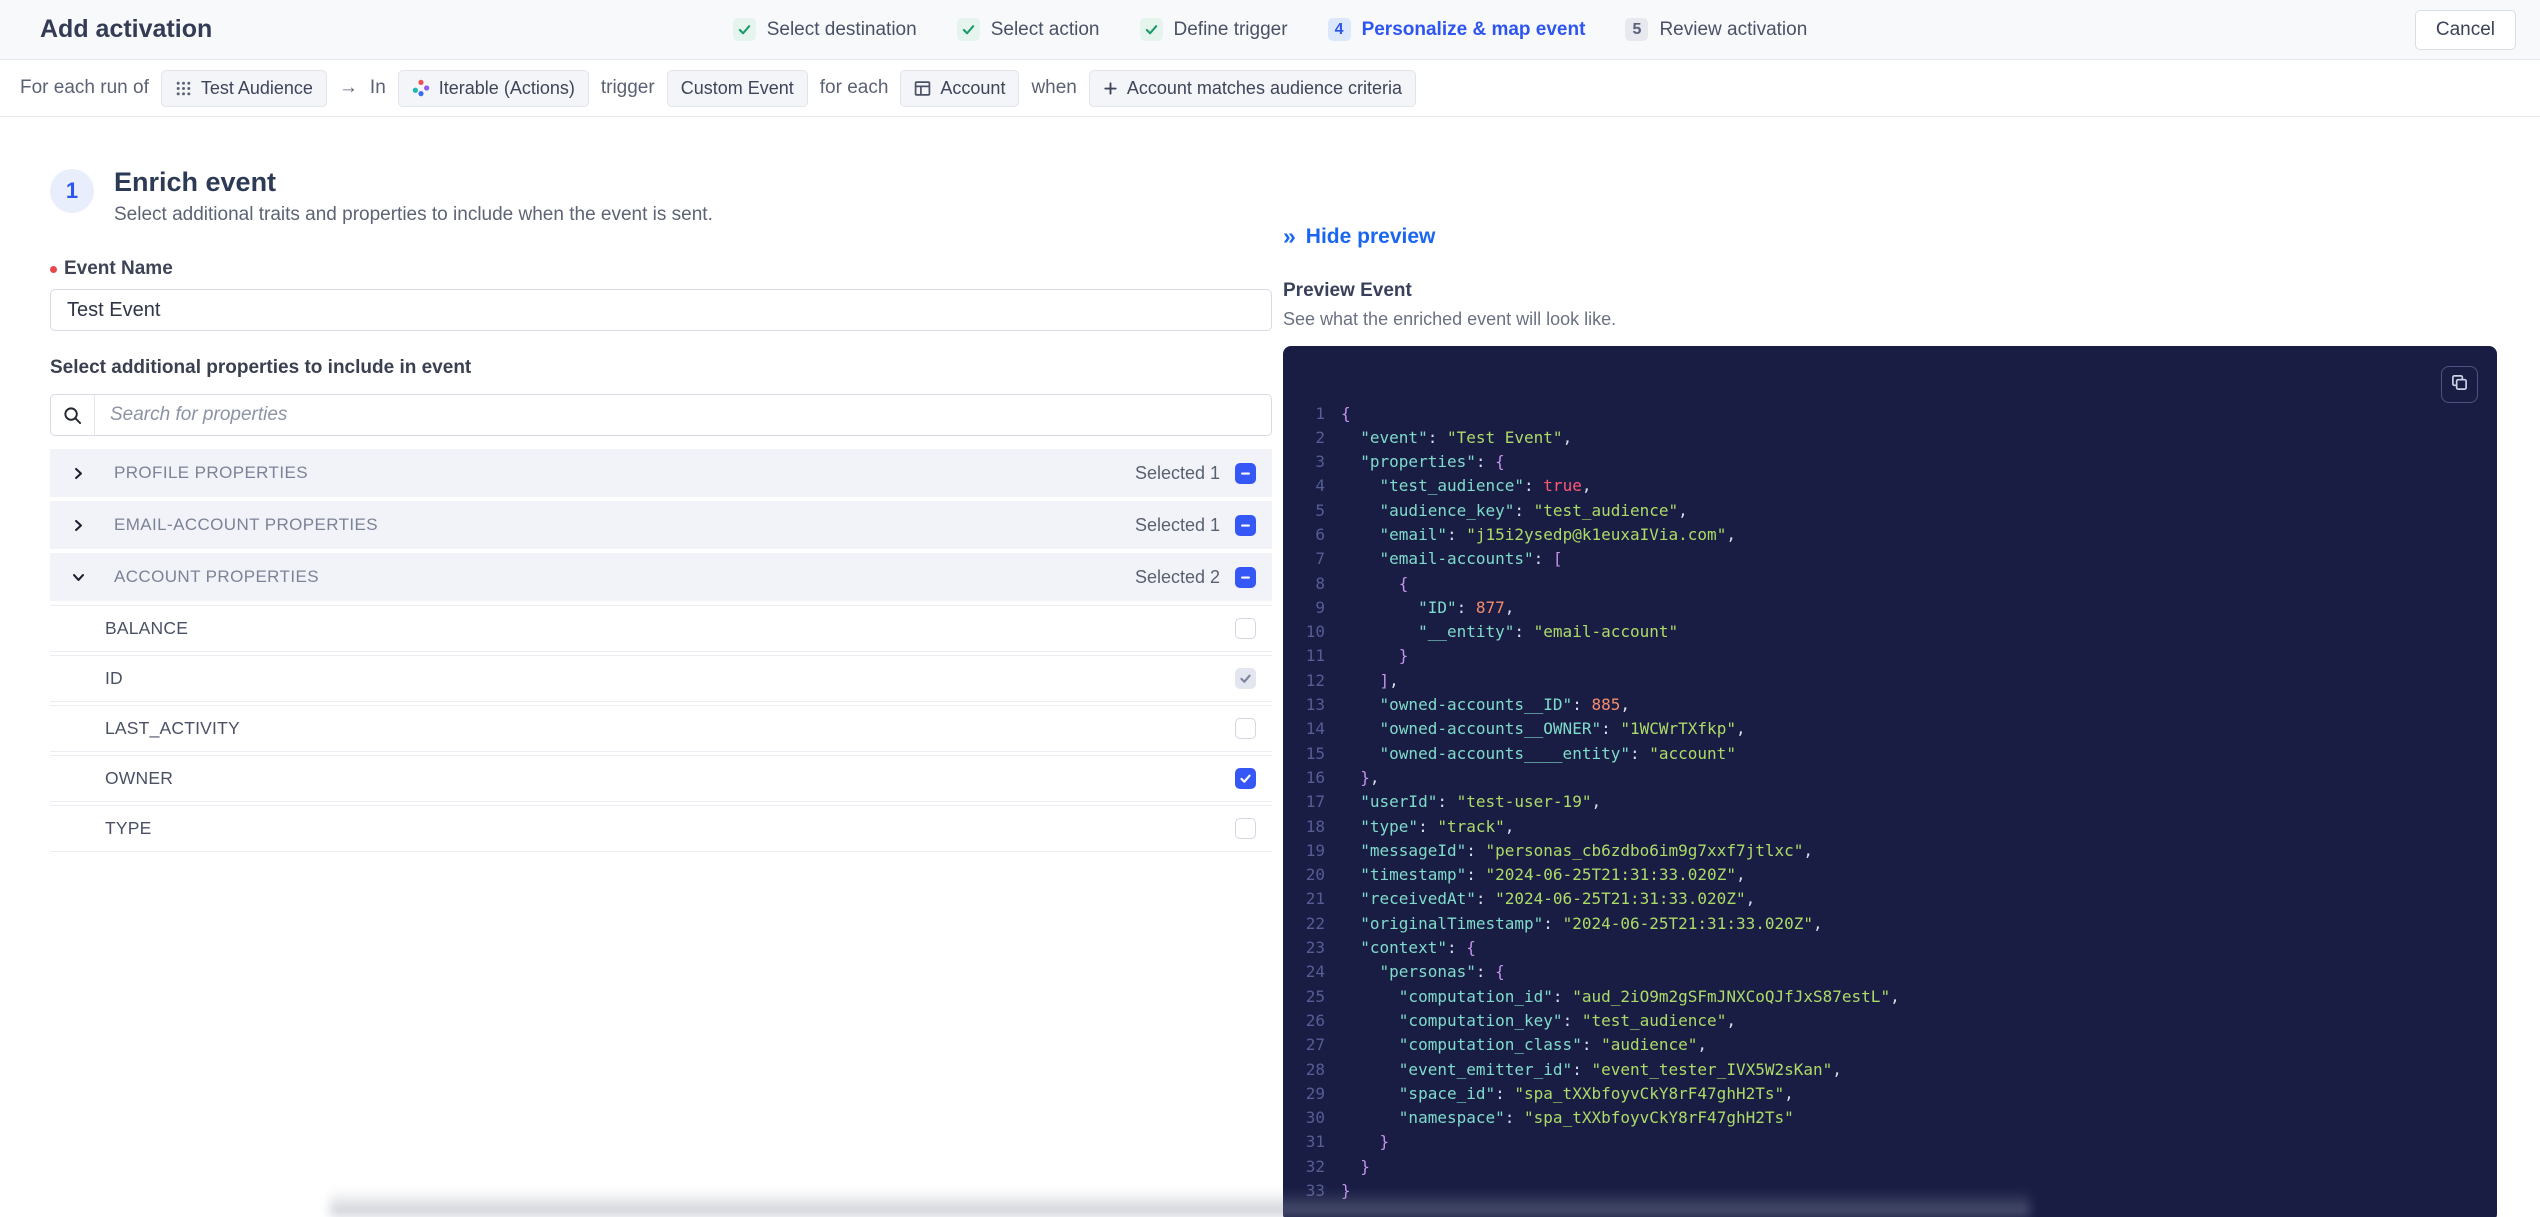 The image size is (2540, 1217). Describe the element at coordinates (1880, 584) in the screenshot. I see `code-line: 8 {` at that location.